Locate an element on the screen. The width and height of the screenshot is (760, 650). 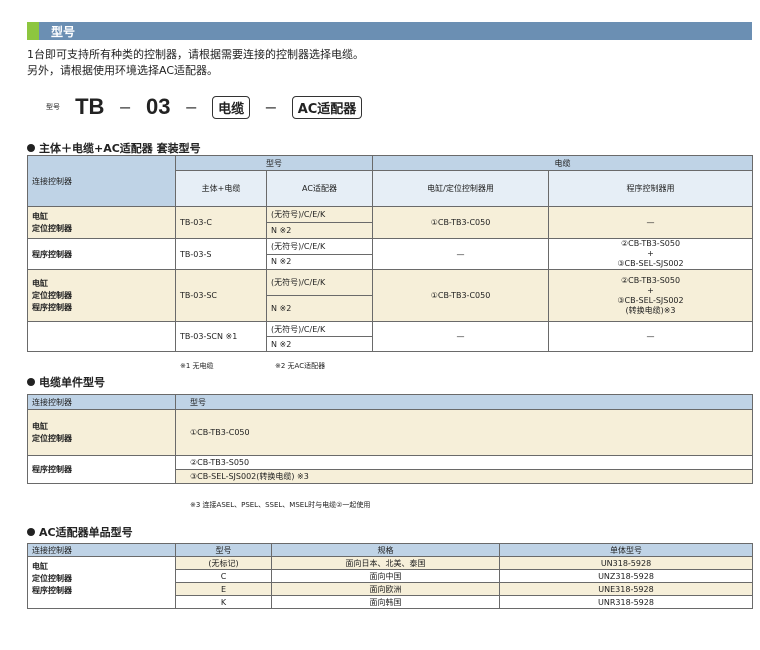
cell-model: E is located at coordinates (223, 589).